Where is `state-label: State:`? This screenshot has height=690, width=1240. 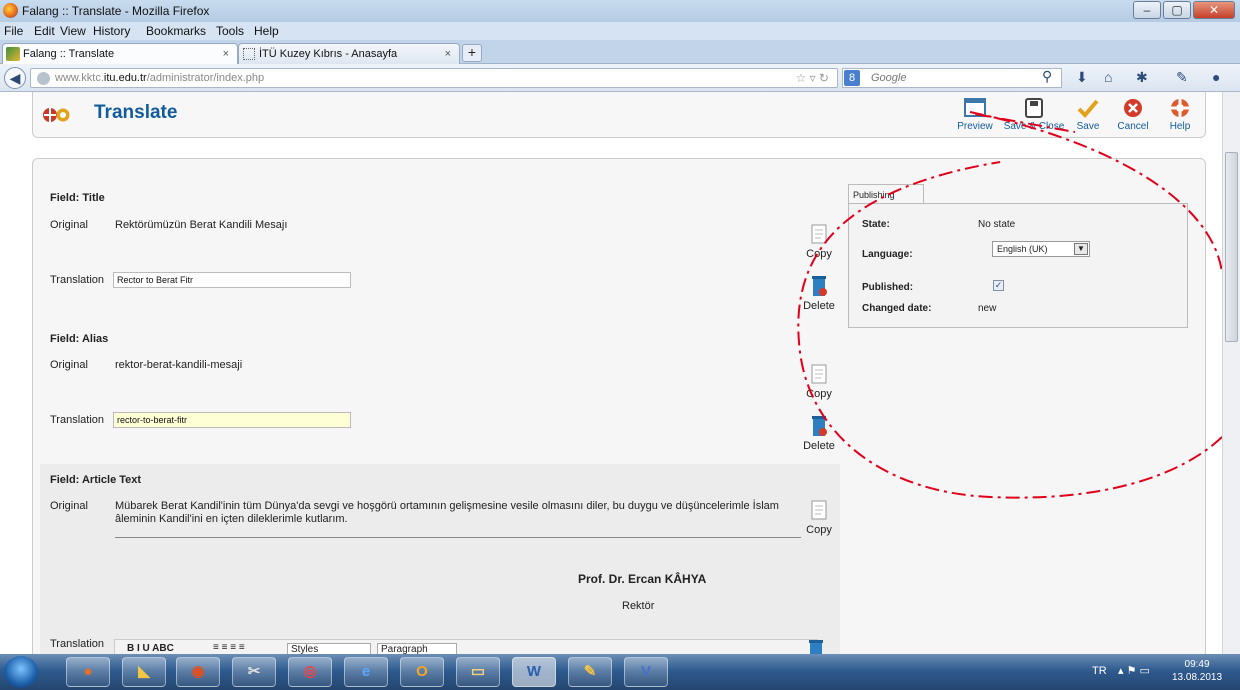 state-label: State: is located at coordinates (876, 224).